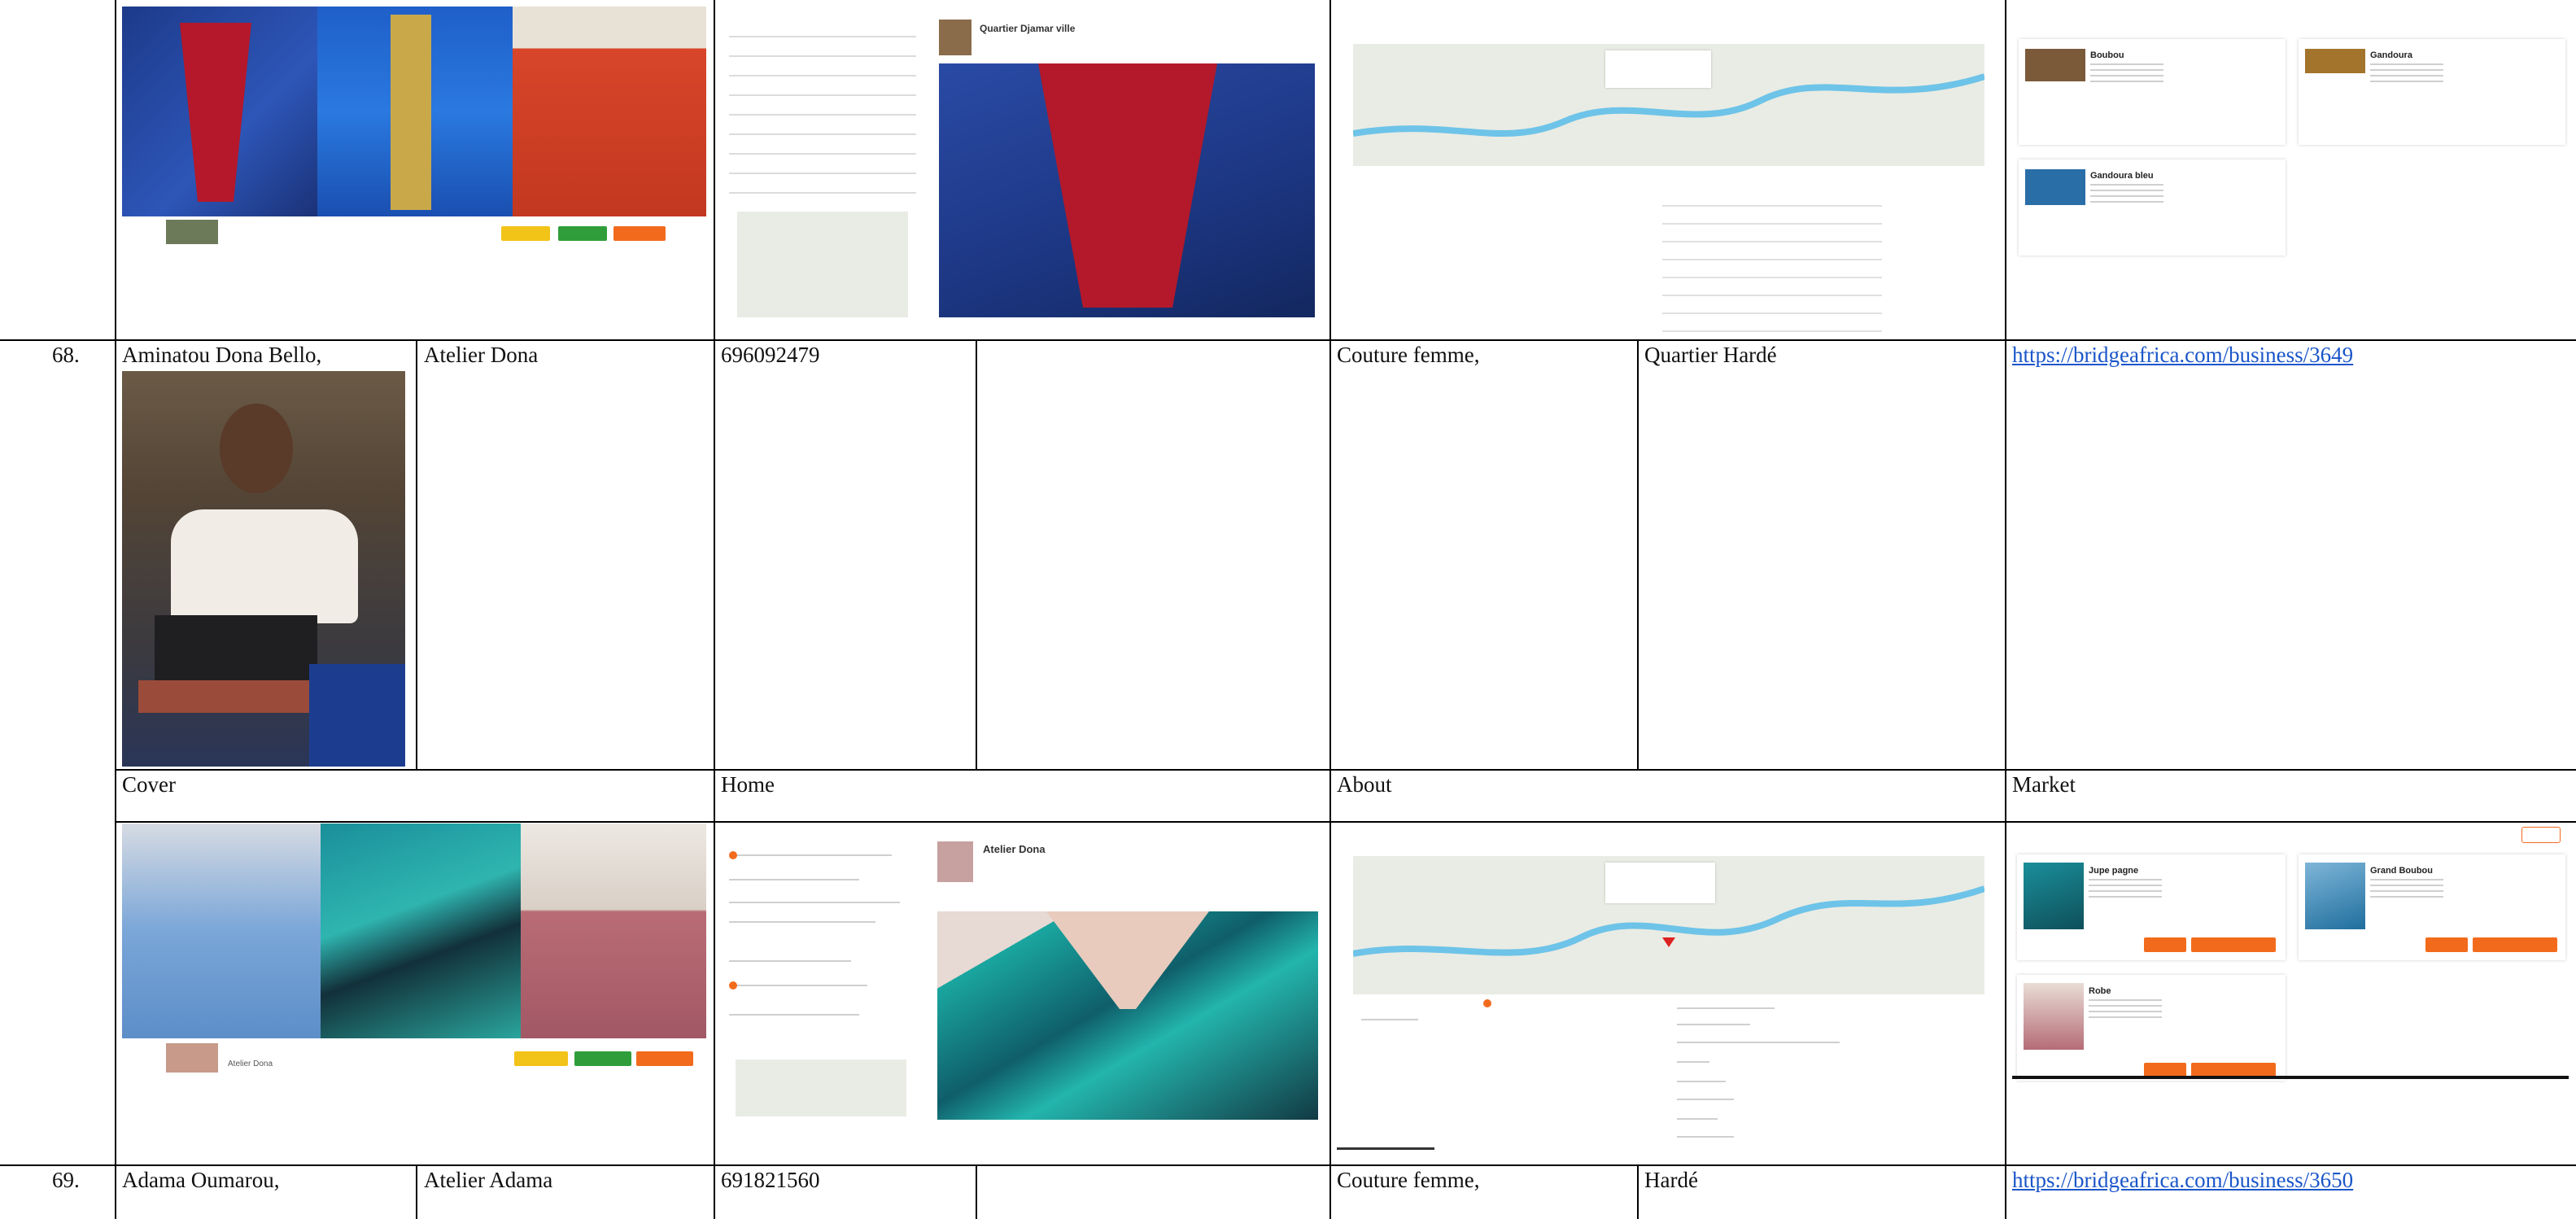 This screenshot has height=1219, width=2576. What do you see at coordinates (201, 1180) in the screenshot?
I see `row-69-owner: Adama Oumarou,` at bounding box center [201, 1180].